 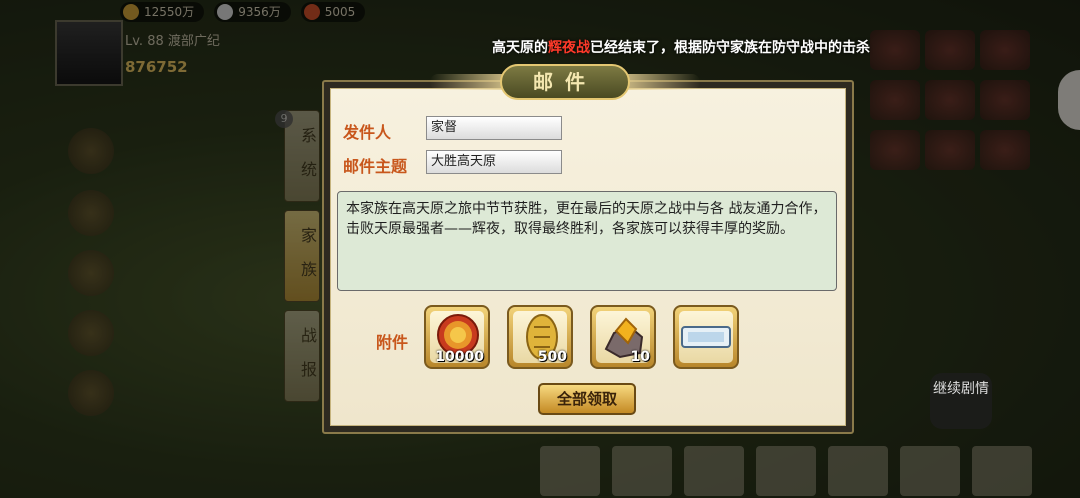 I want to click on attachment-item: 10000, so click(x=457, y=337).